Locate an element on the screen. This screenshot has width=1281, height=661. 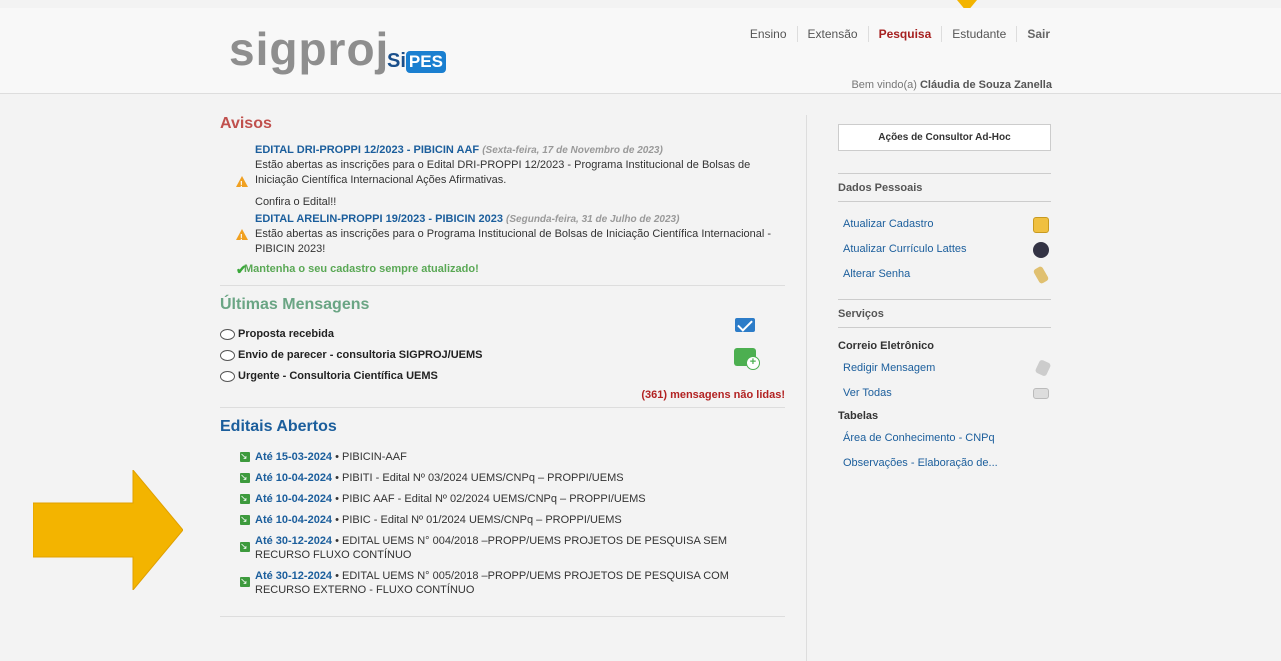
aviso-title-link: EDITAL DRI-PROPPI 12/2023 - PIBICIN AAF is located at coordinates (367, 150).